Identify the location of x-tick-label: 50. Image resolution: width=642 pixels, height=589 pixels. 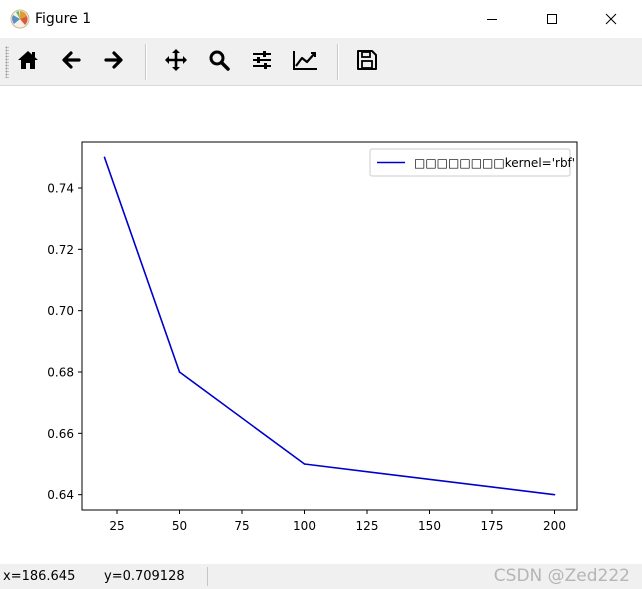
(179, 526).